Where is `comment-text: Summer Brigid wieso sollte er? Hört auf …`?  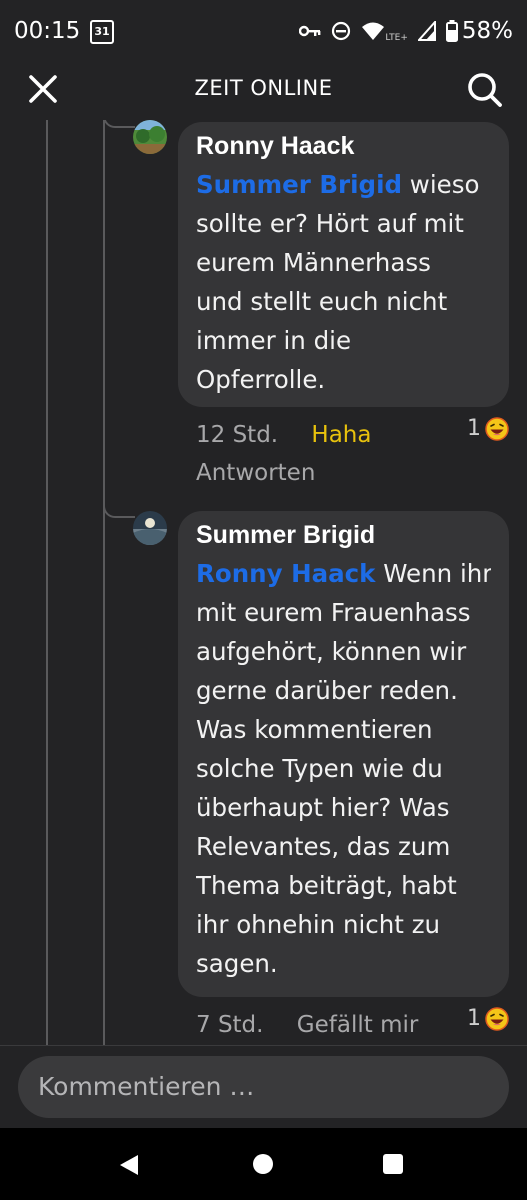 comment-text: Summer Brigid wieso sollte er? Hört auf … is located at coordinates (343, 282).